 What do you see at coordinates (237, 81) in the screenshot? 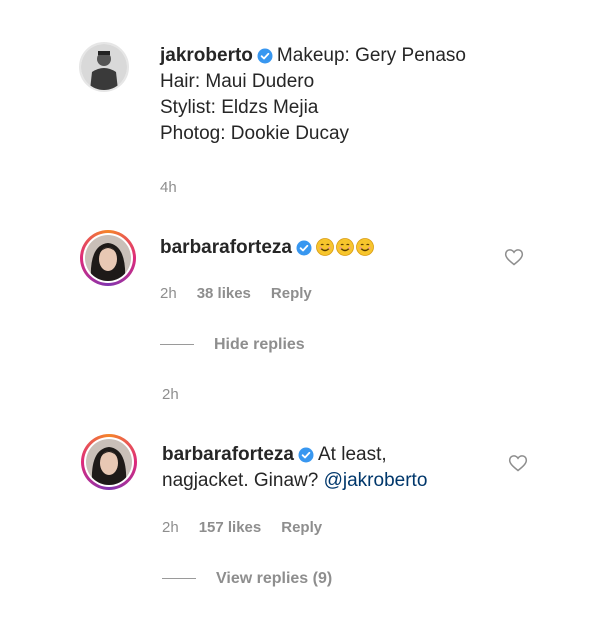
I see `caption-line: Hair: Maui Dudero` at bounding box center [237, 81].